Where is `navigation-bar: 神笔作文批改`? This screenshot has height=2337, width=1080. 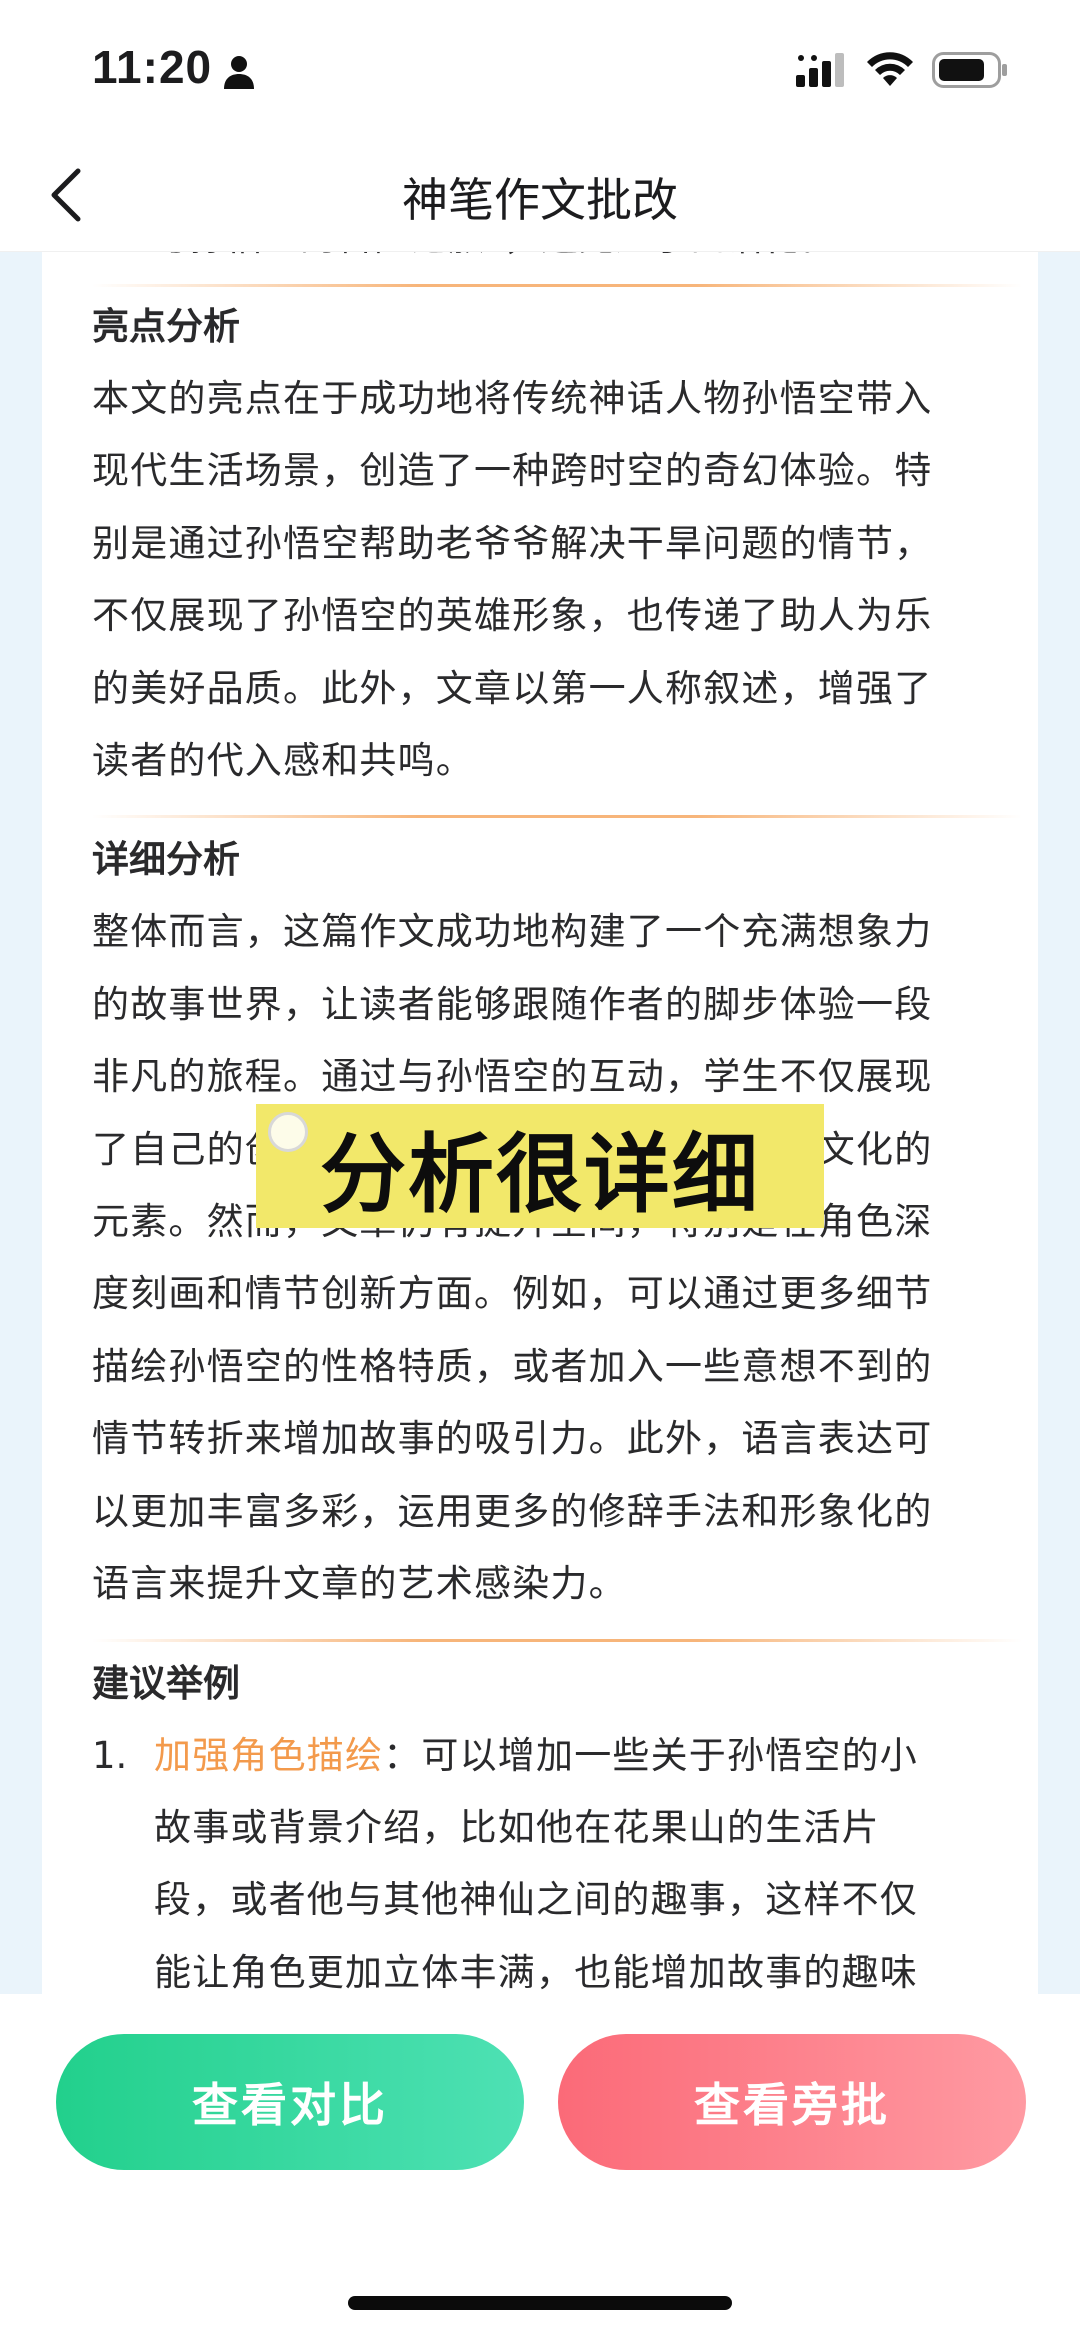
navigation-bar: 神笔作文批改 is located at coordinates (540, 196).